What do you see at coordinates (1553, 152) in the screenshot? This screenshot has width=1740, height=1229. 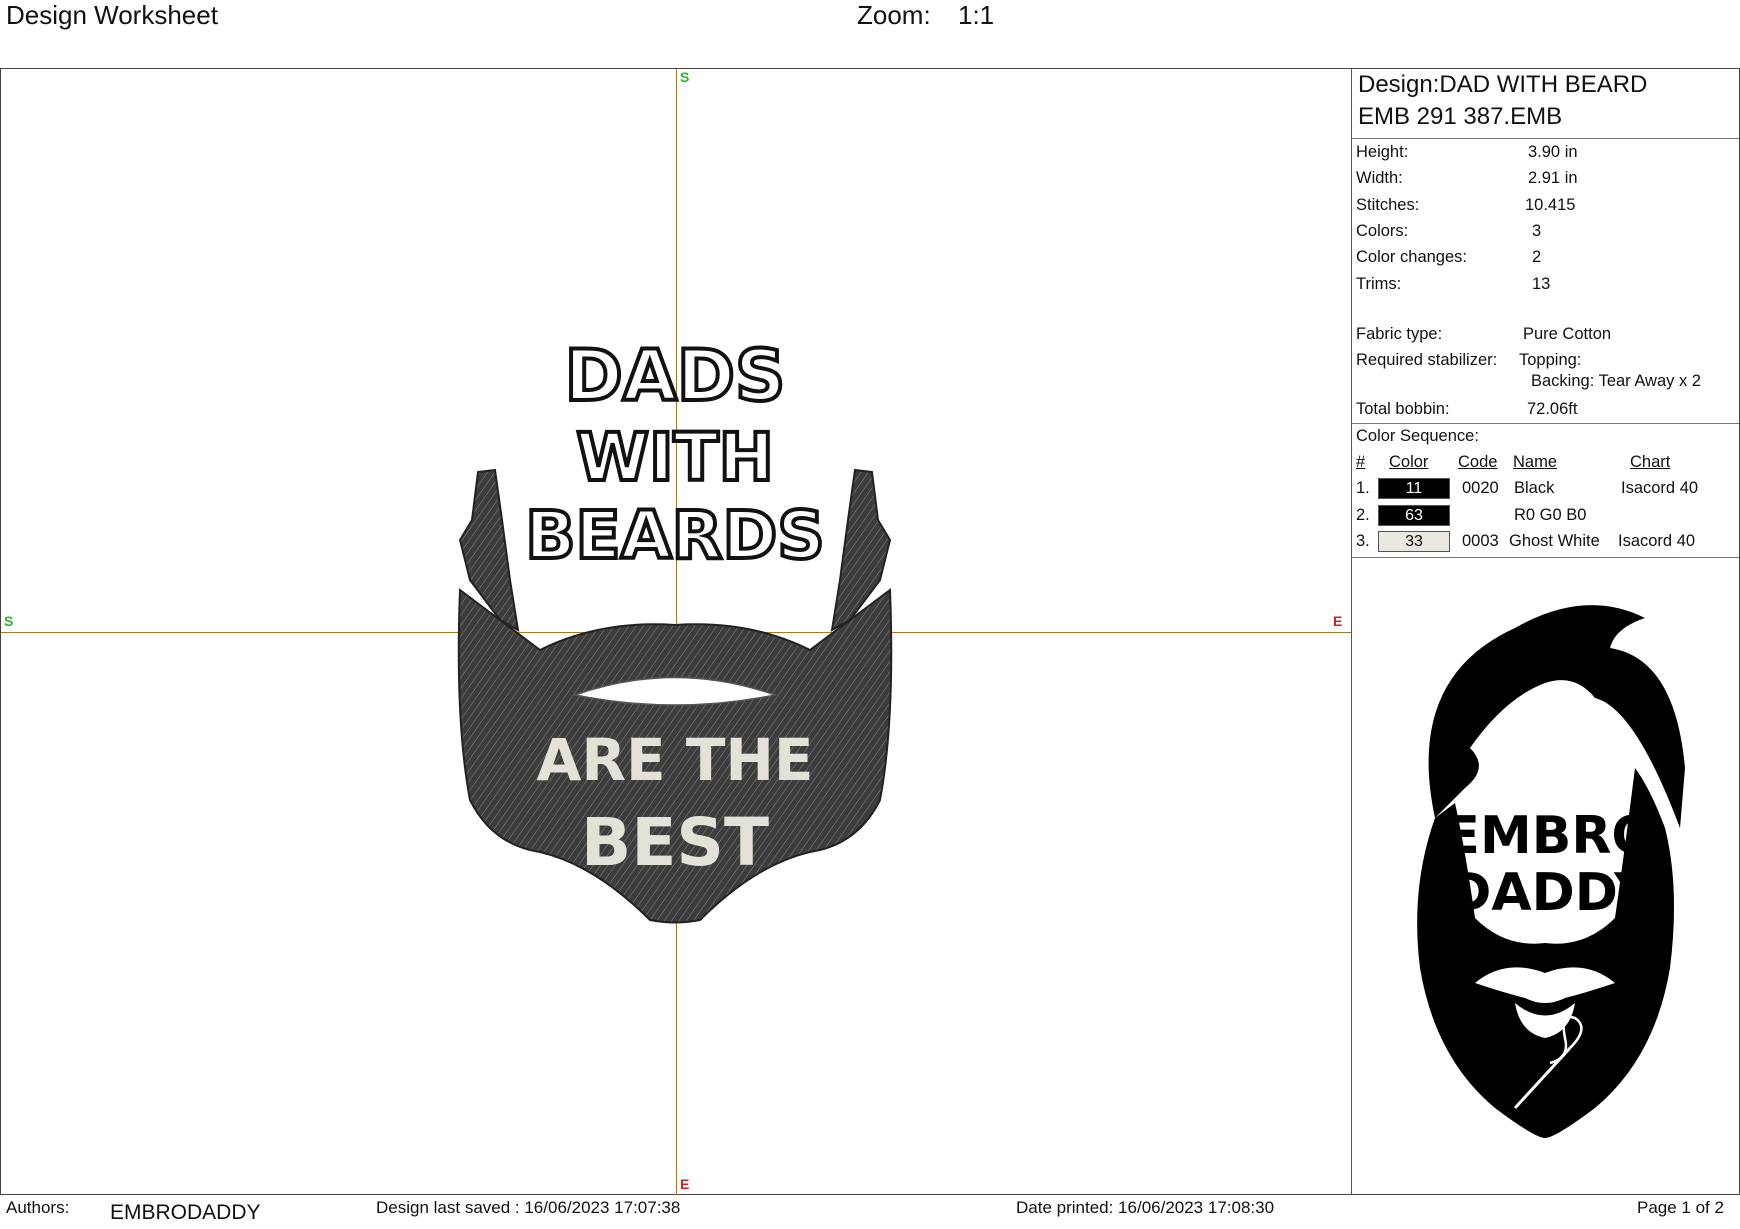 I see `spec-value: 3.90 in` at bounding box center [1553, 152].